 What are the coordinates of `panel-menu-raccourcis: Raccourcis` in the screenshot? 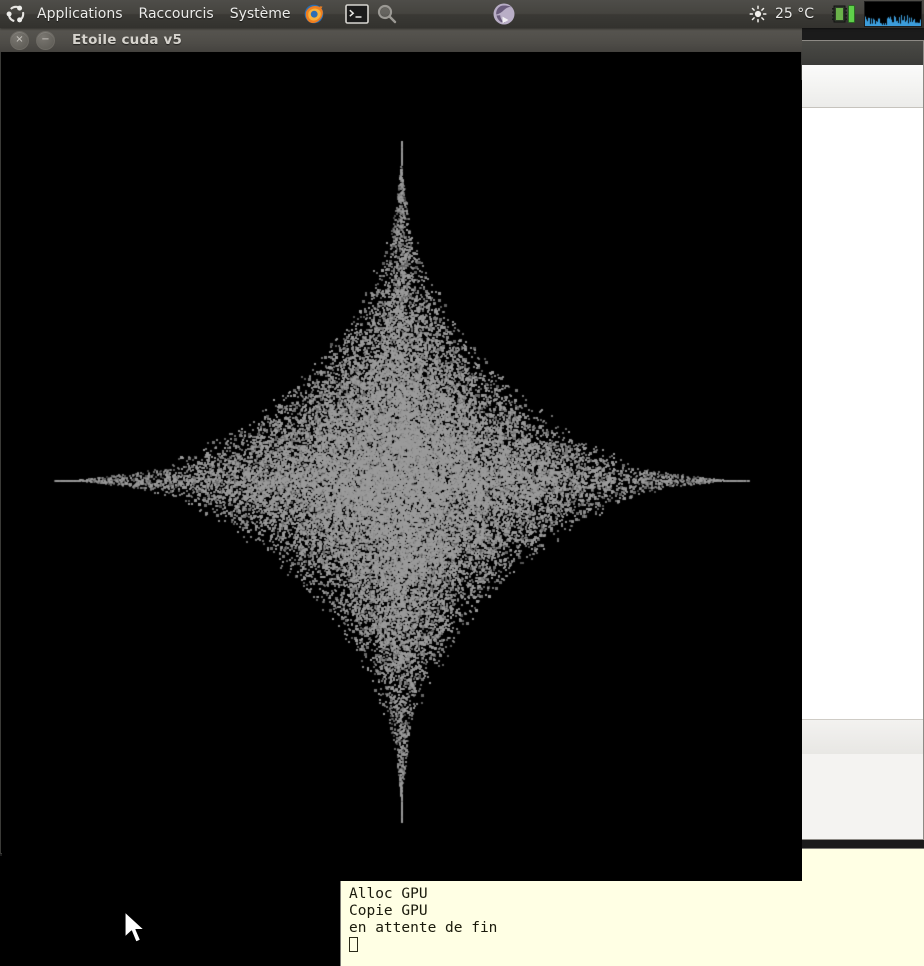 It's located at (176, 14).